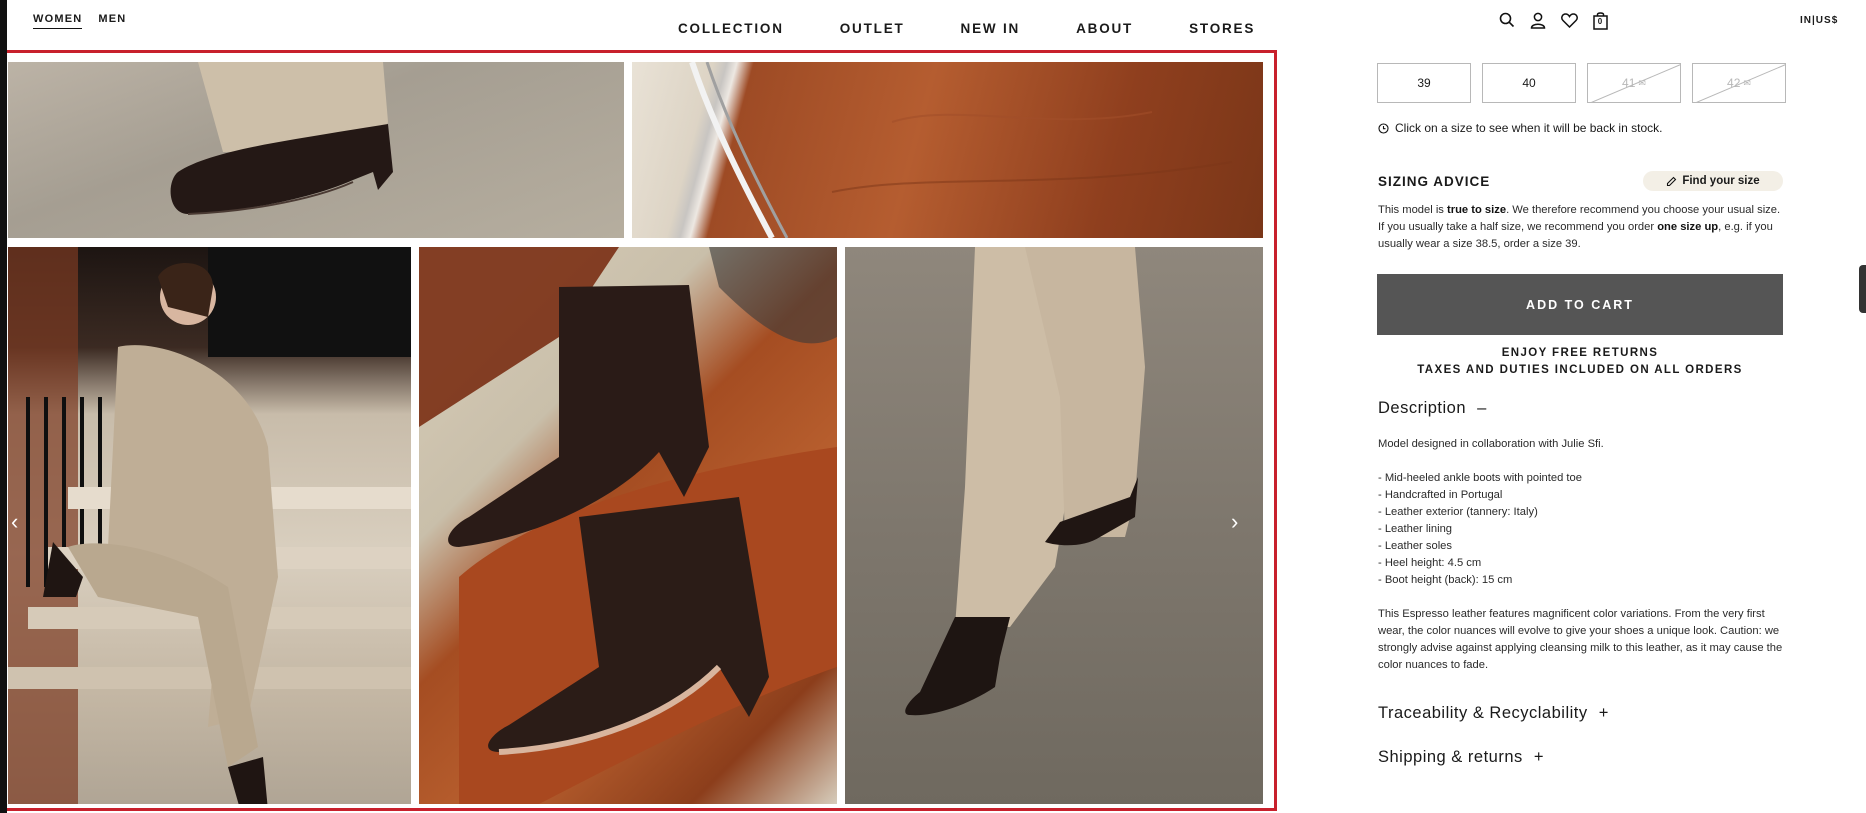 The width and height of the screenshot is (1866, 813). Describe the element at coordinates (1445, 580) in the screenshot. I see `feature-item: - Boot height (back): 15 cm` at that location.